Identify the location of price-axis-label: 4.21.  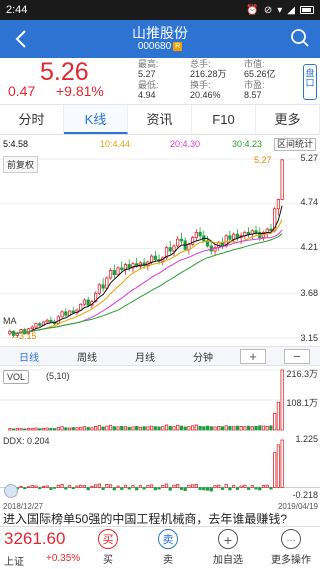
(309, 247).